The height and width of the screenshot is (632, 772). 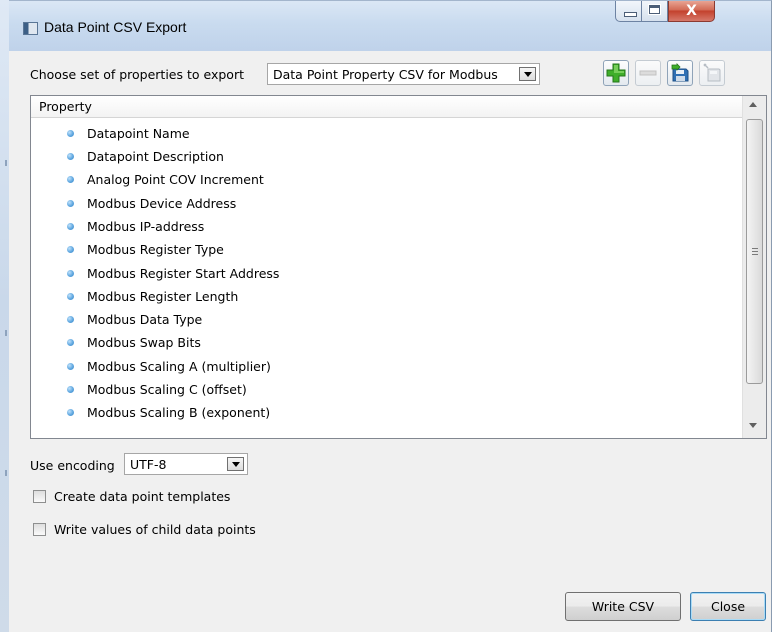 What do you see at coordinates (386, 389) in the screenshot?
I see `list-item: Modbus Scaling C (offset)` at bounding box center [386, 389].